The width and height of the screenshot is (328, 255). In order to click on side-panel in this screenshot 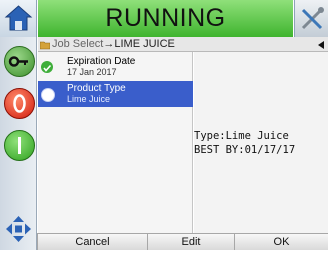, I will do `click(18, 143)`.